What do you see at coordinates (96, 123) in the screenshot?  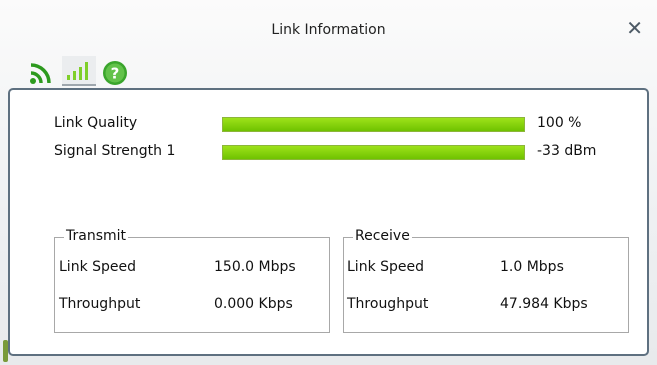 I see `link-quality-label: Link Quality` at bounding box center [96, 123].